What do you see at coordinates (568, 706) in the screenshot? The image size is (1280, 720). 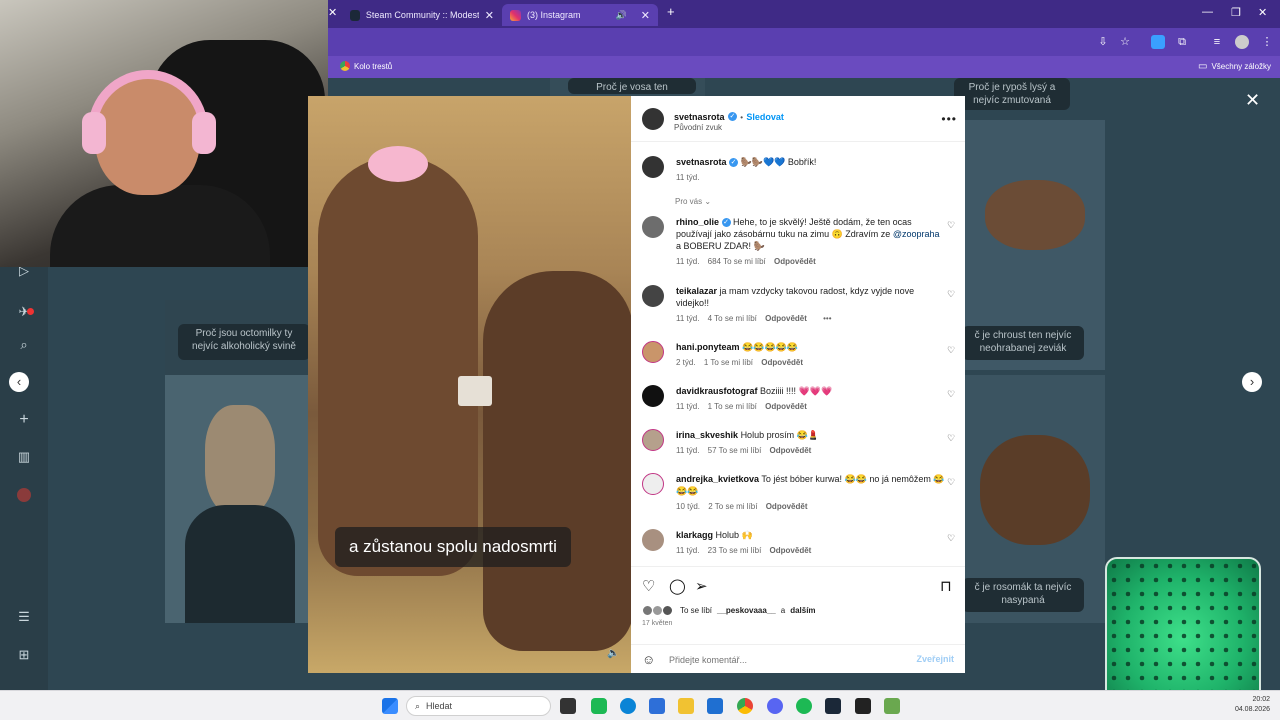 I see `task-view-icon` at bounding box center [568, 706].